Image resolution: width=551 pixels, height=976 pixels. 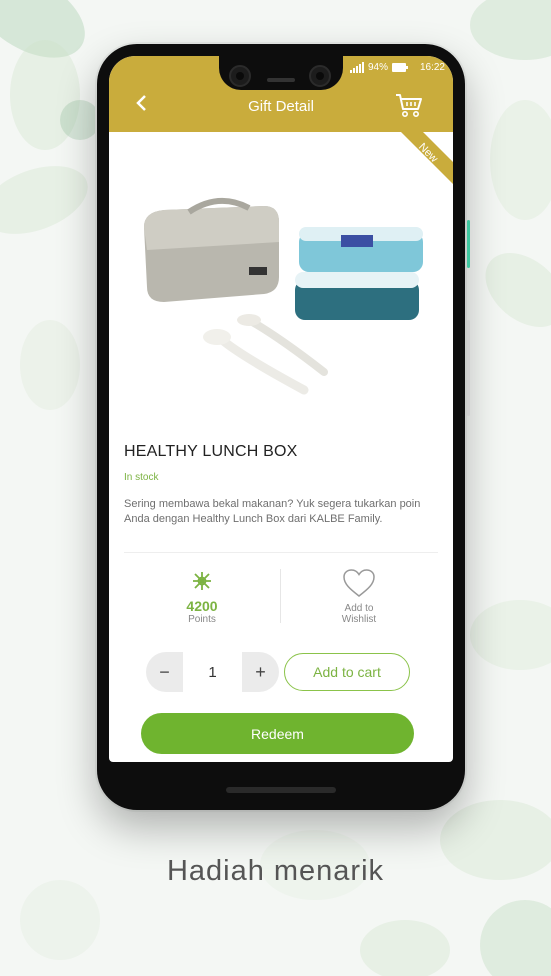 I want to click on battery-icon, so click(x=399, y=67).